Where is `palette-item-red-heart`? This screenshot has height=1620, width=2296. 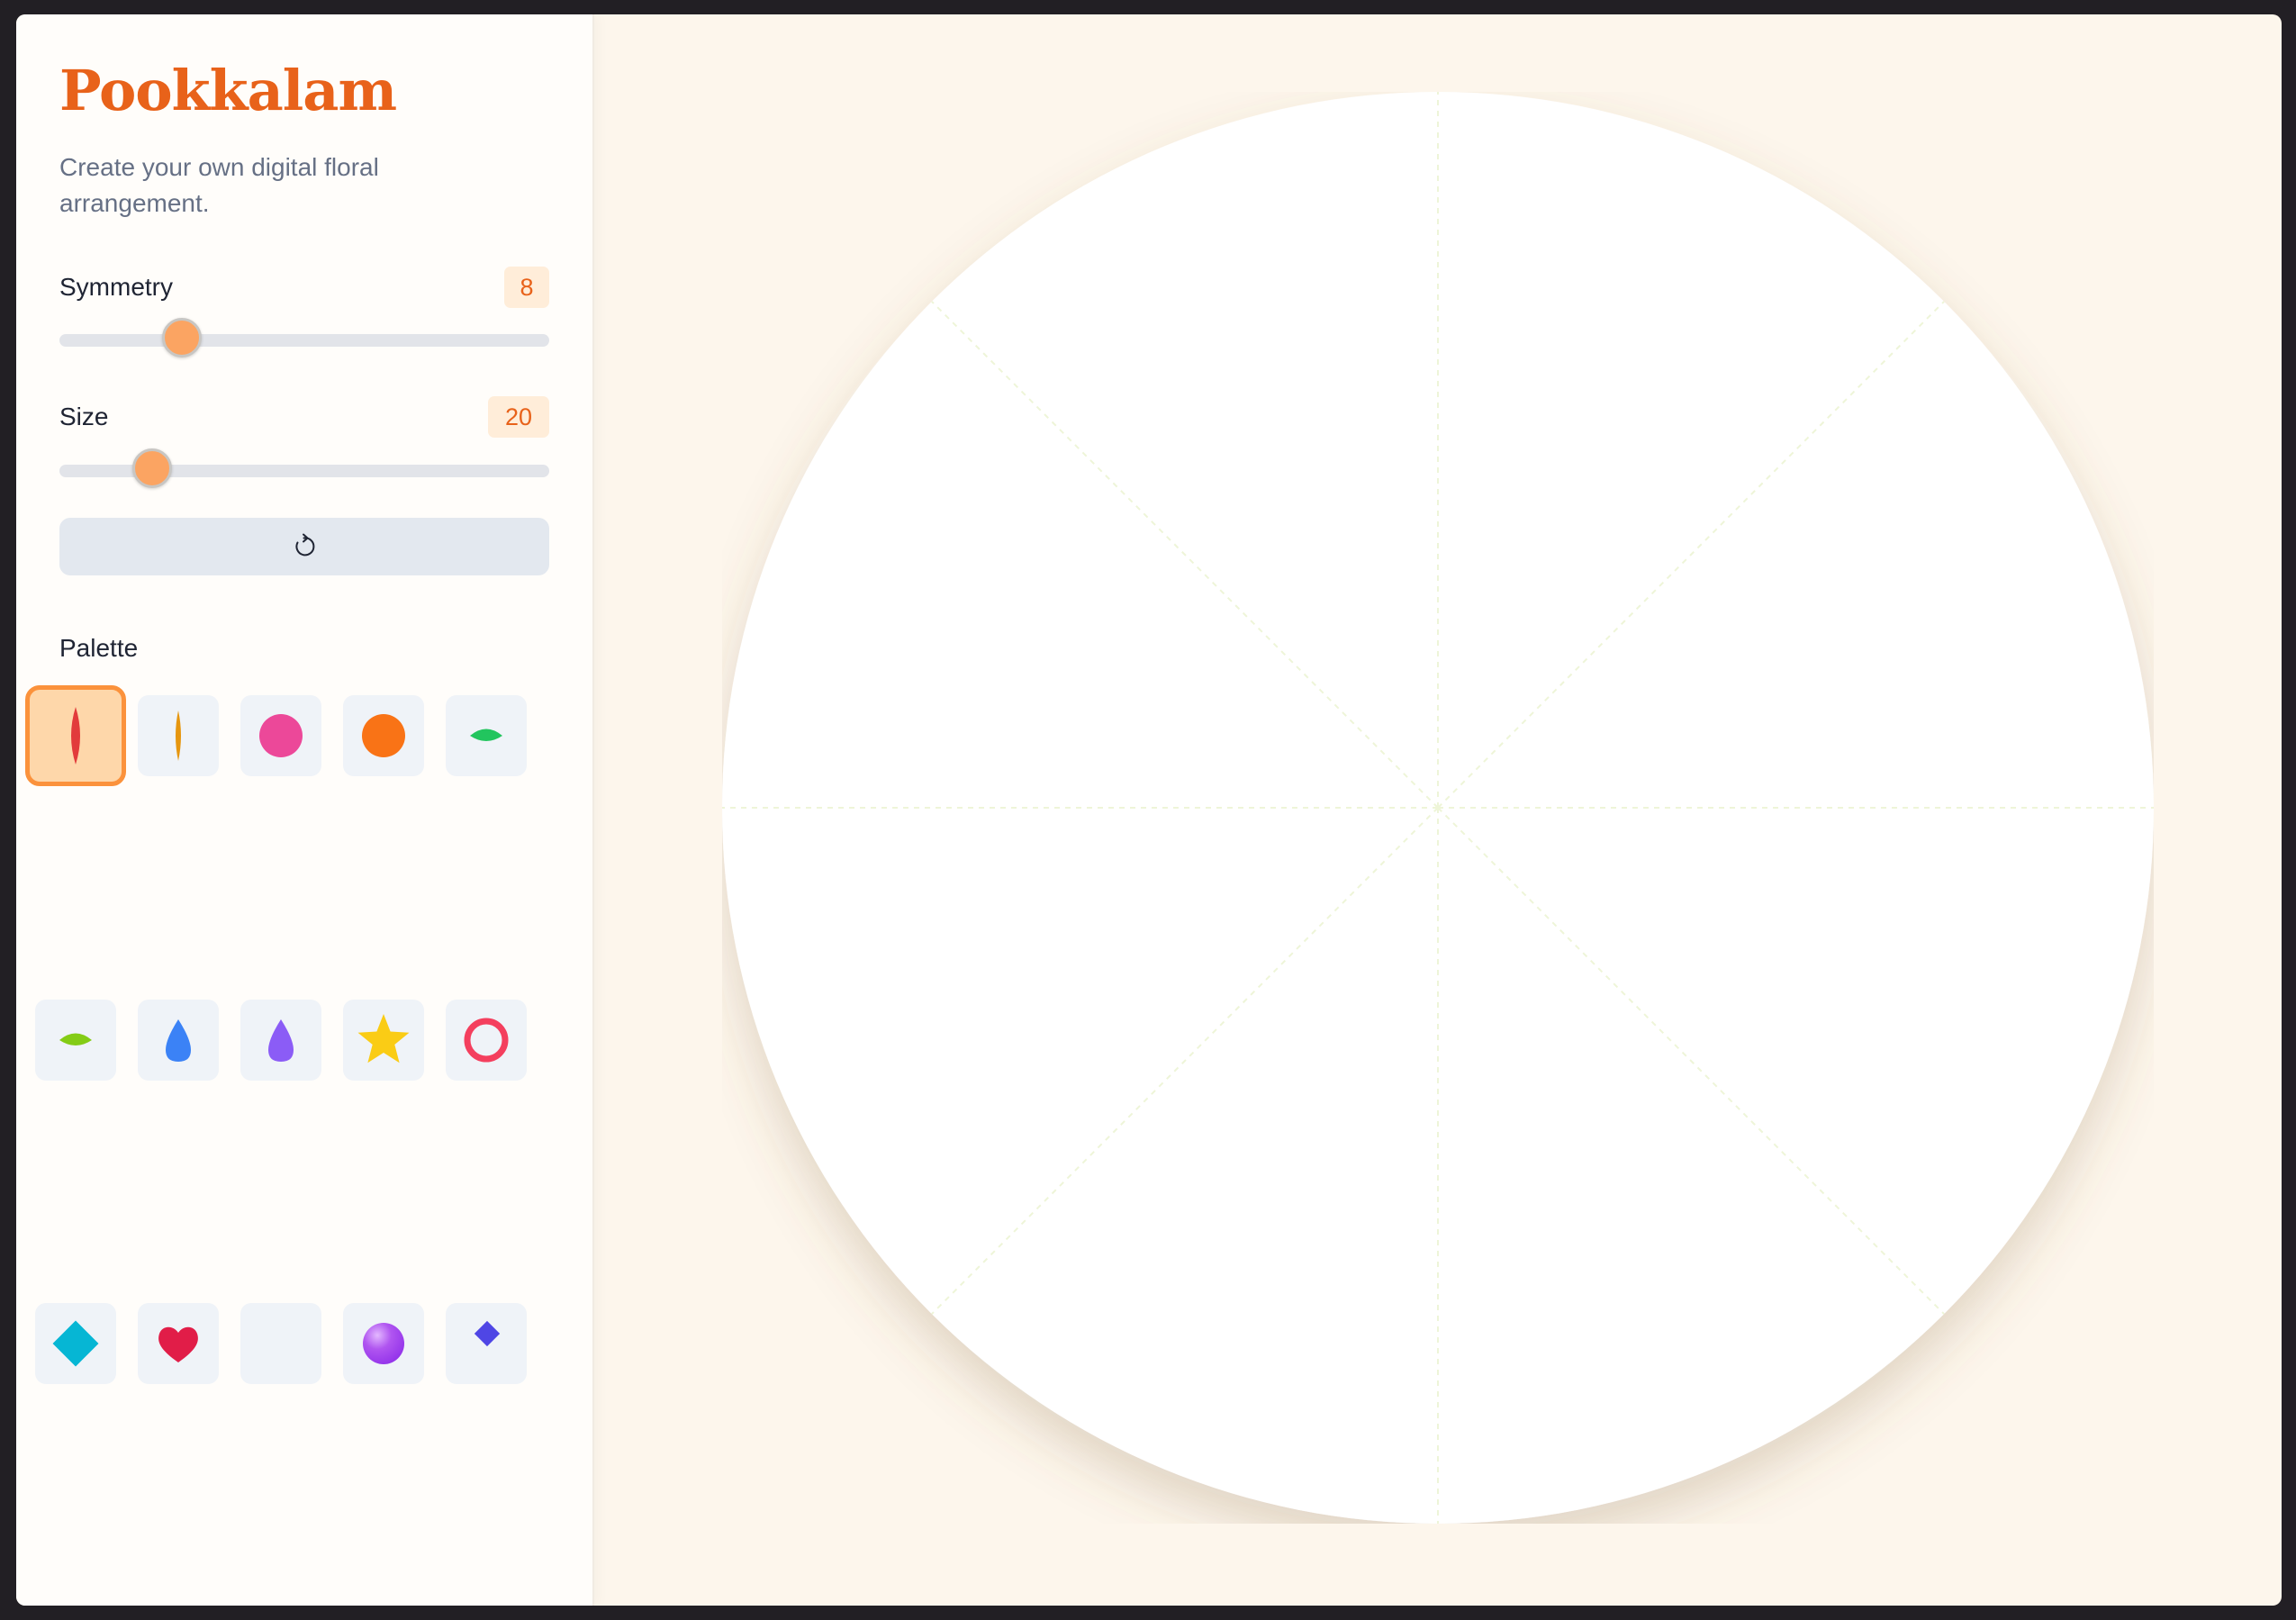
palette-item-red-heart is located at coordinates (178, 1343).